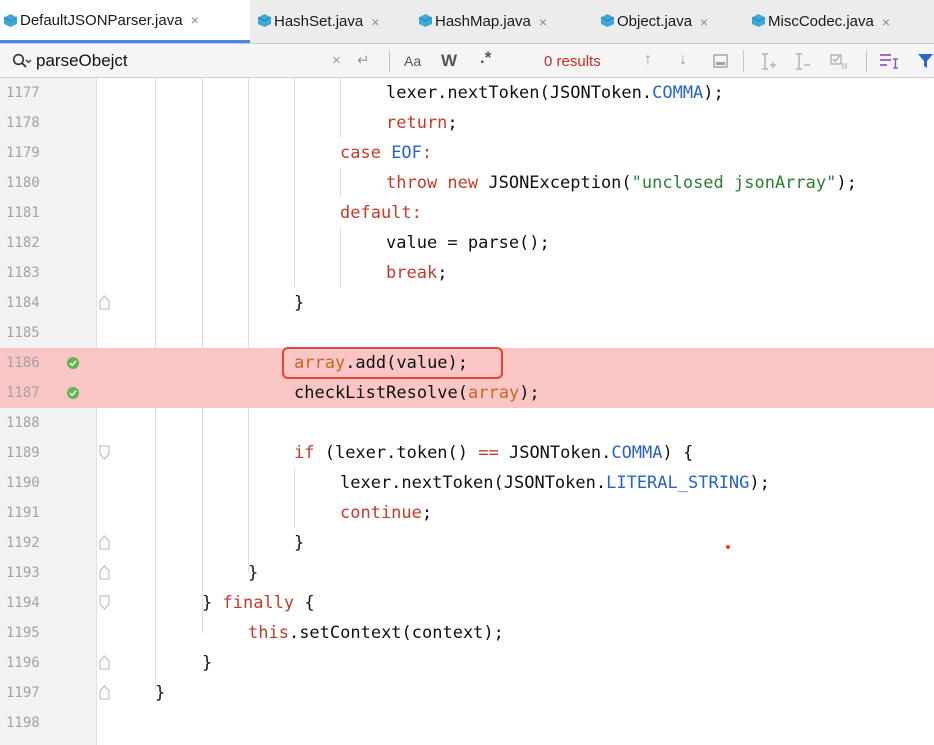 This screenshot has height=745, width=934. I want to click on code-line: 1192 }, so click(467, 543).